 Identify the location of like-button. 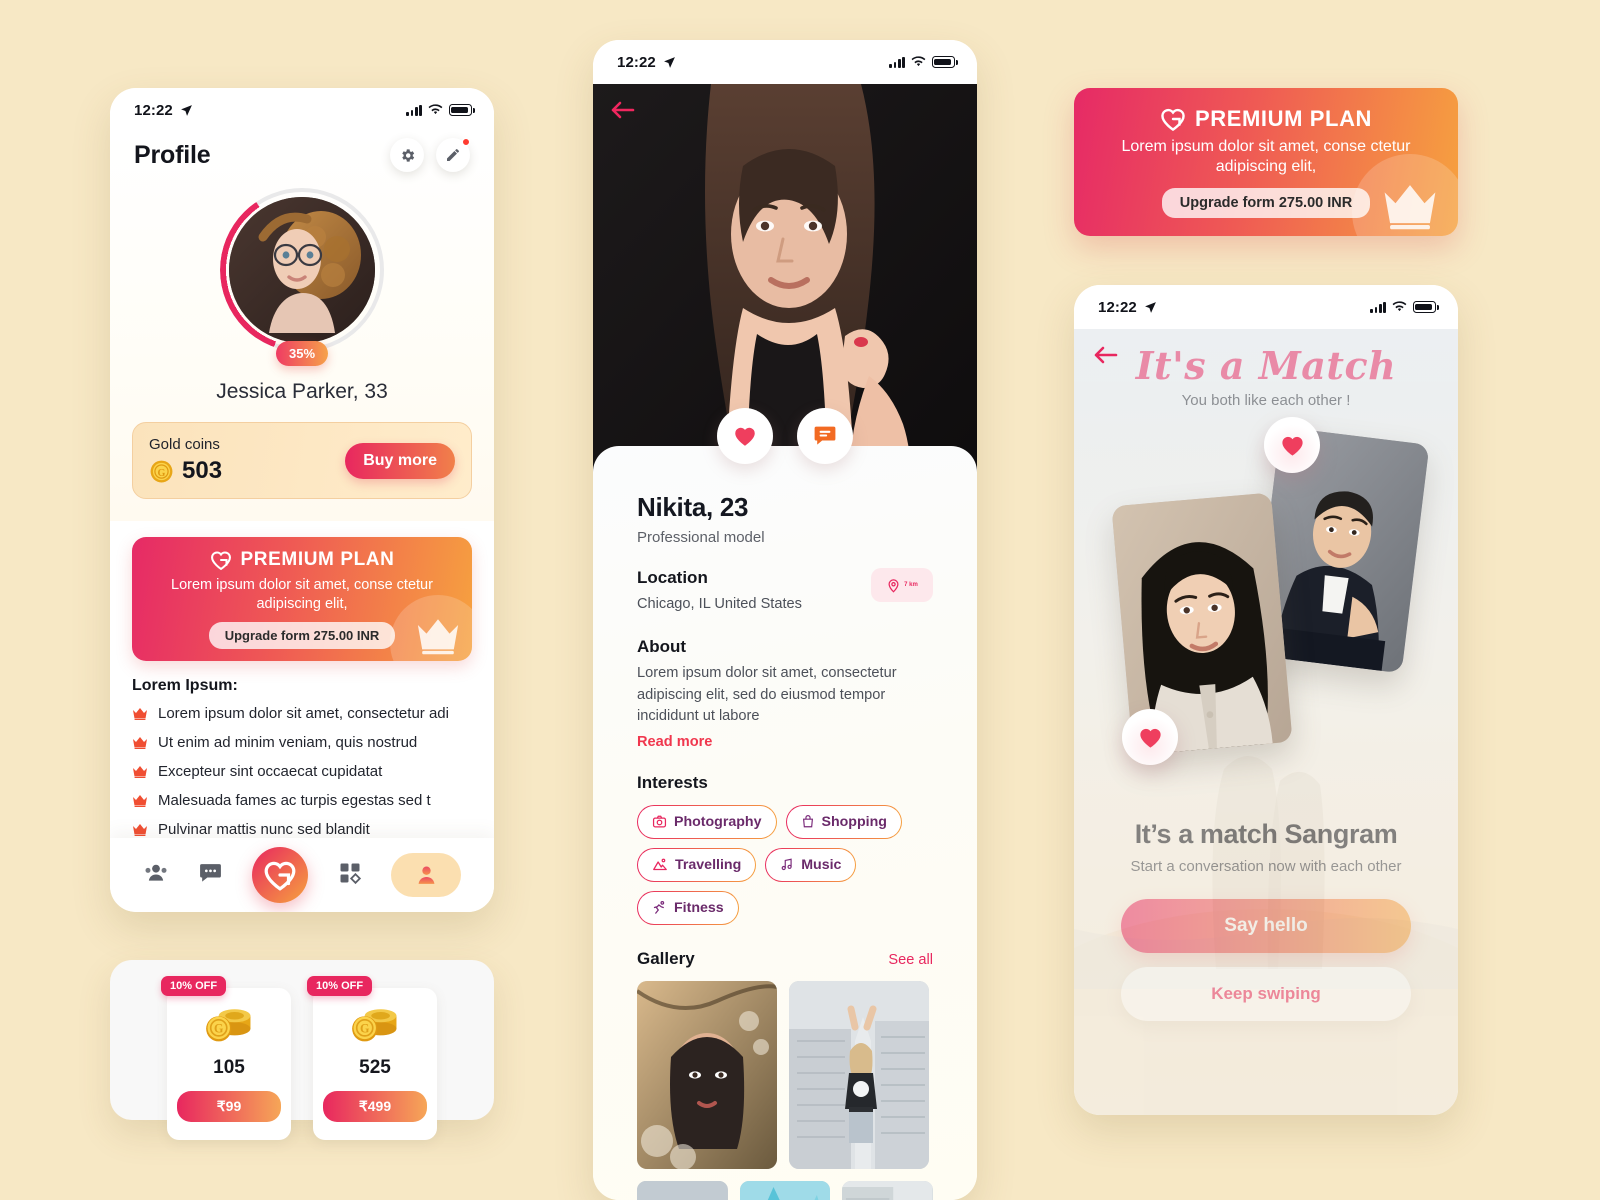
(745, 436).